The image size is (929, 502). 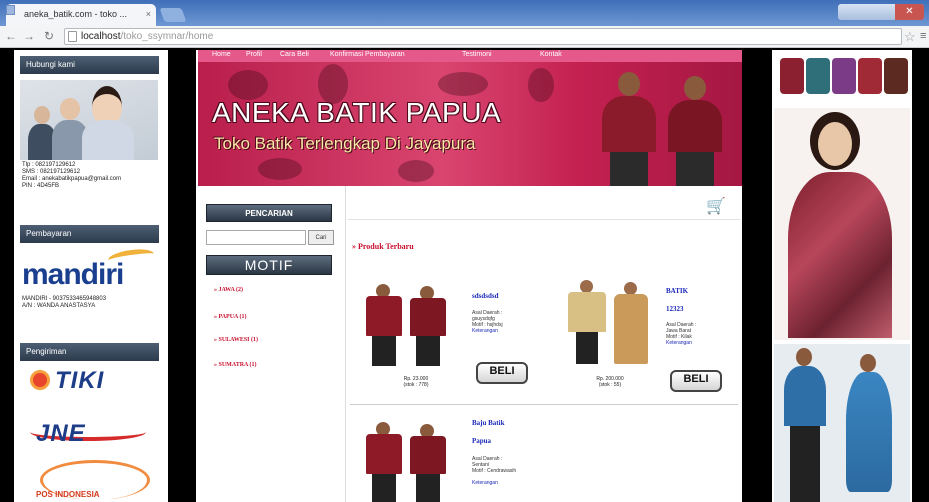 What do you see at coordinates (477, 54) in the screenshot?
I see `menu-testimoni: Testimoni` at bounding box center [477, 54].